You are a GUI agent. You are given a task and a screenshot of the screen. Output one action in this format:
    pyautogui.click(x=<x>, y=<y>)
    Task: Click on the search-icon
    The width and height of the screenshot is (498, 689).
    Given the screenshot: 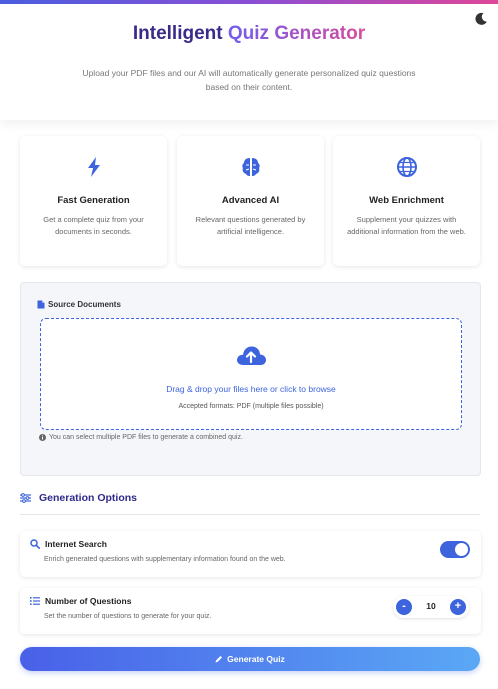 What is the action you would take?
    pyautogui.click(x=35, y=544)
    